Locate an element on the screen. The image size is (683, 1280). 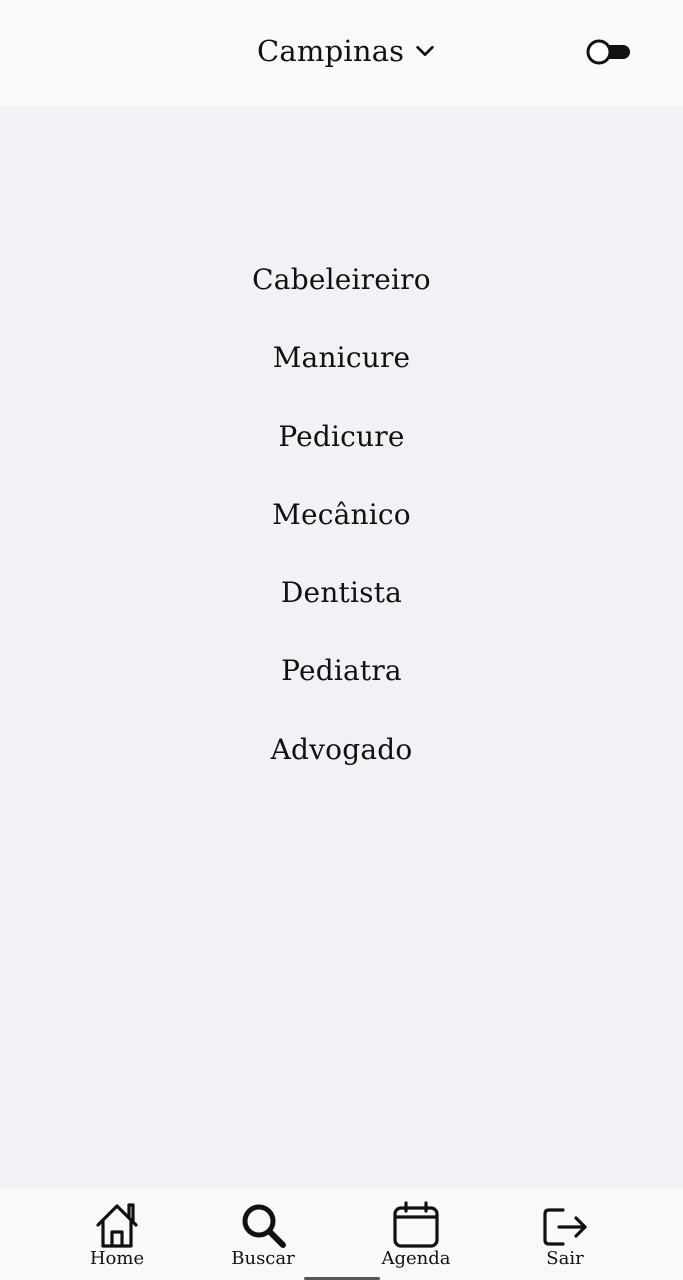
nav-label-home: Home is located at coordinates (117, 1258).